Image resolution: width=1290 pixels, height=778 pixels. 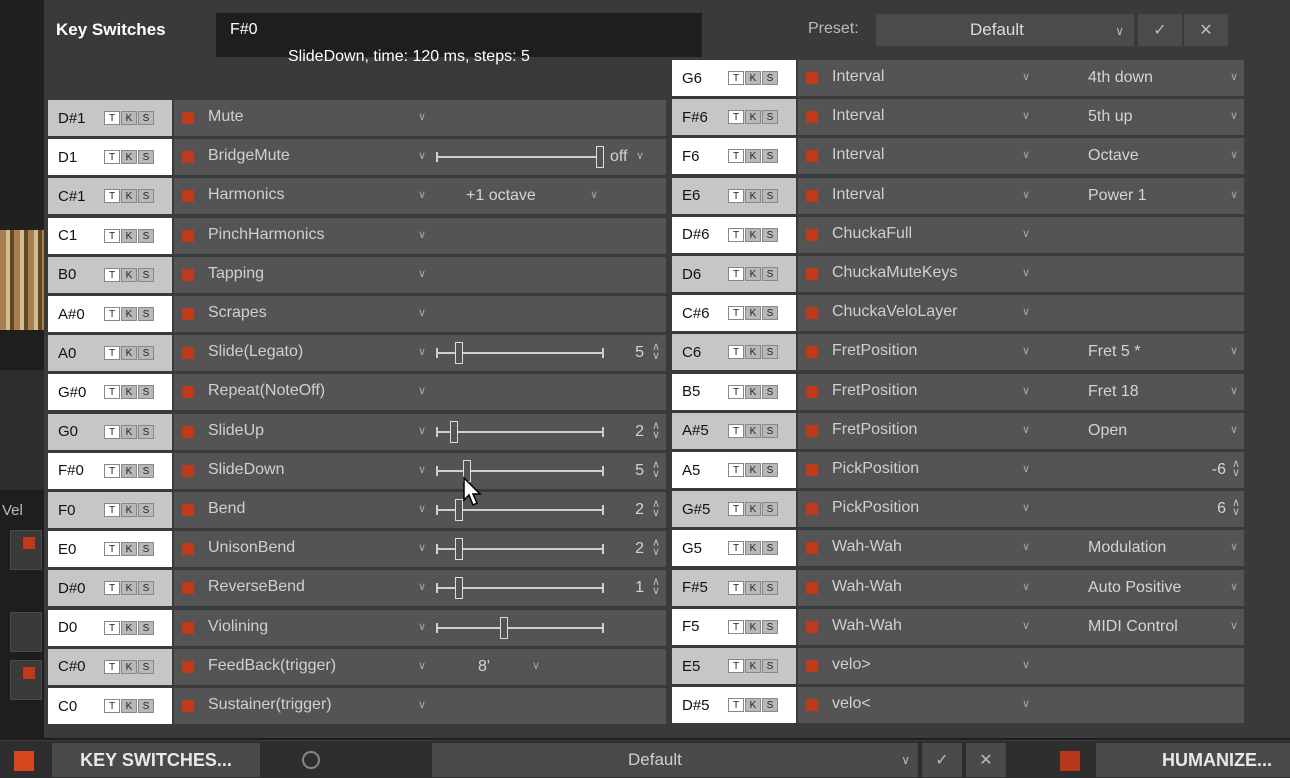 What do you see at coordinates (1110, 117) in the screenshot?
I see `parameter-dropdown-value: 5th up` at bounding box center [1110, 117].